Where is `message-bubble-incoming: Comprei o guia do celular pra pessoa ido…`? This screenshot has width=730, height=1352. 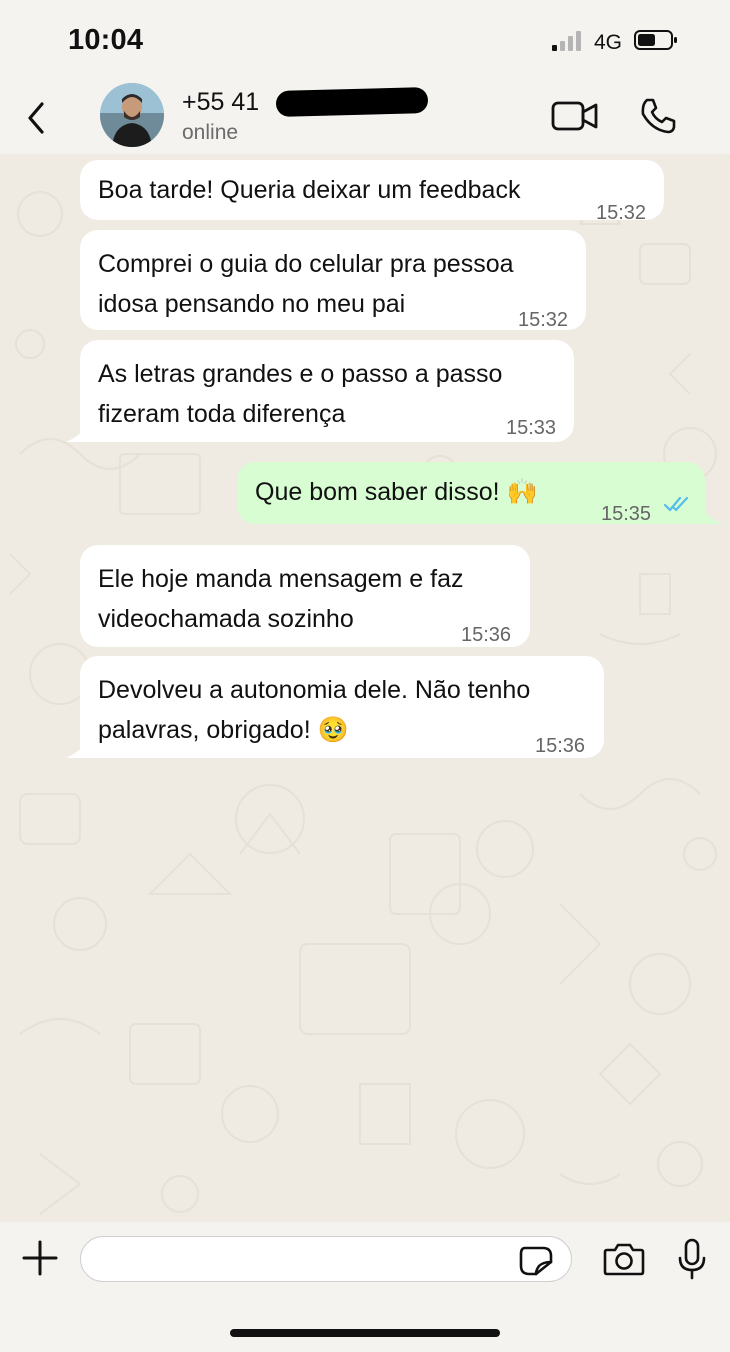
message-bubble-incoming: Comprei o guia do celular pra pessoa ido… is located at coordinates (333, 280).